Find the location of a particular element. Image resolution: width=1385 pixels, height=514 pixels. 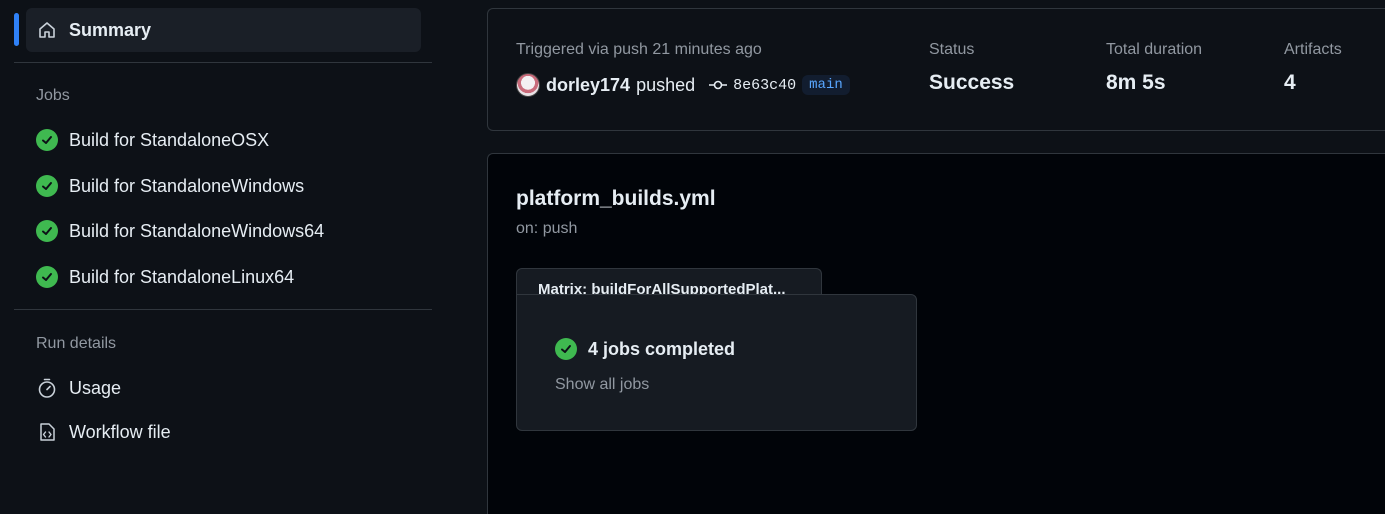

matrix-group: 4 jobs completed Show all jobs is located at coordinates (716, 362).